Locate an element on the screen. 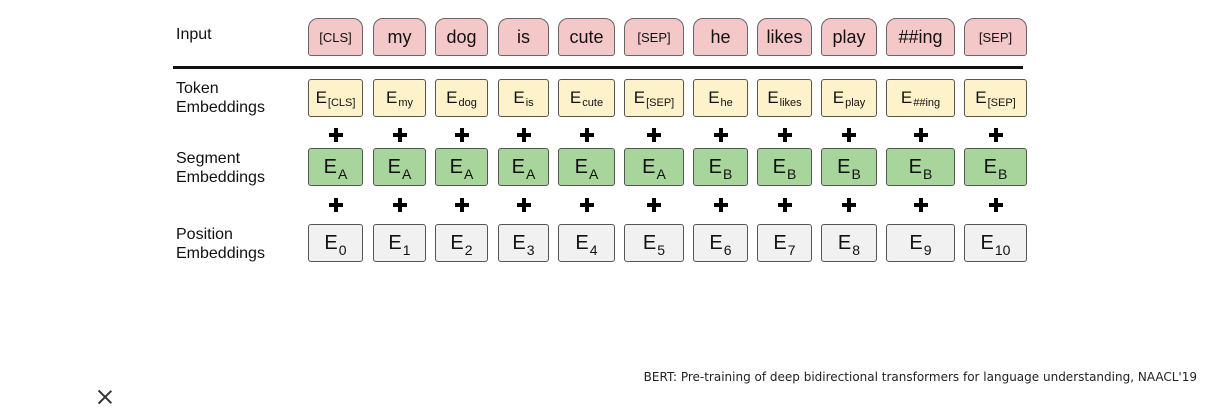 This screenshot has height=409, width=1220. position-embeddings-cell: E3 is located at coordinates (523, 243).